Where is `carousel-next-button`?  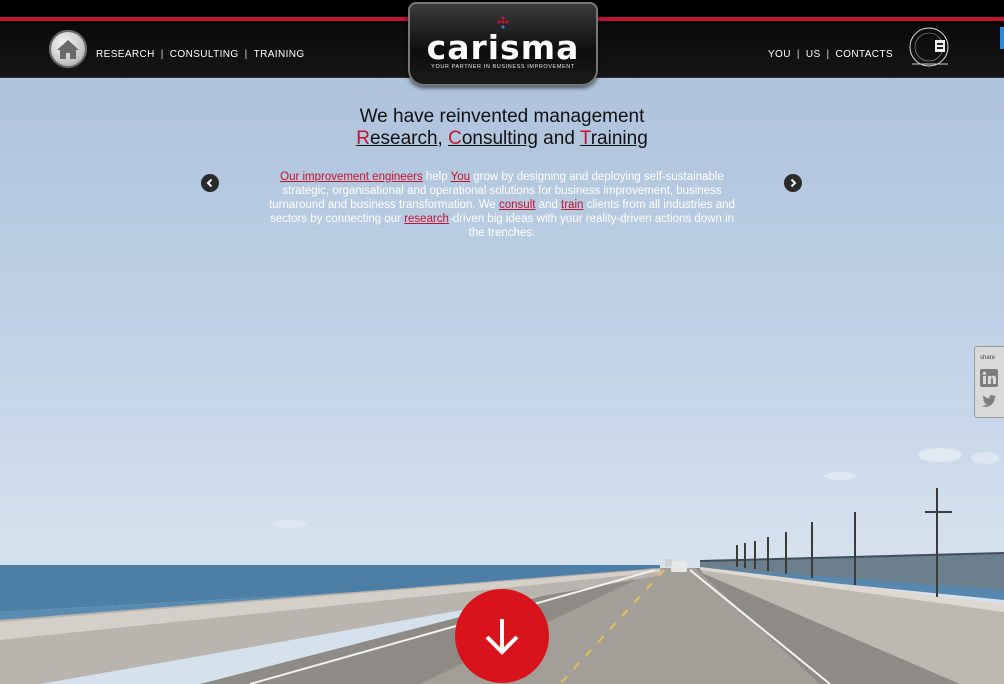 carousel-next-button is located at coordinates (793, 183).